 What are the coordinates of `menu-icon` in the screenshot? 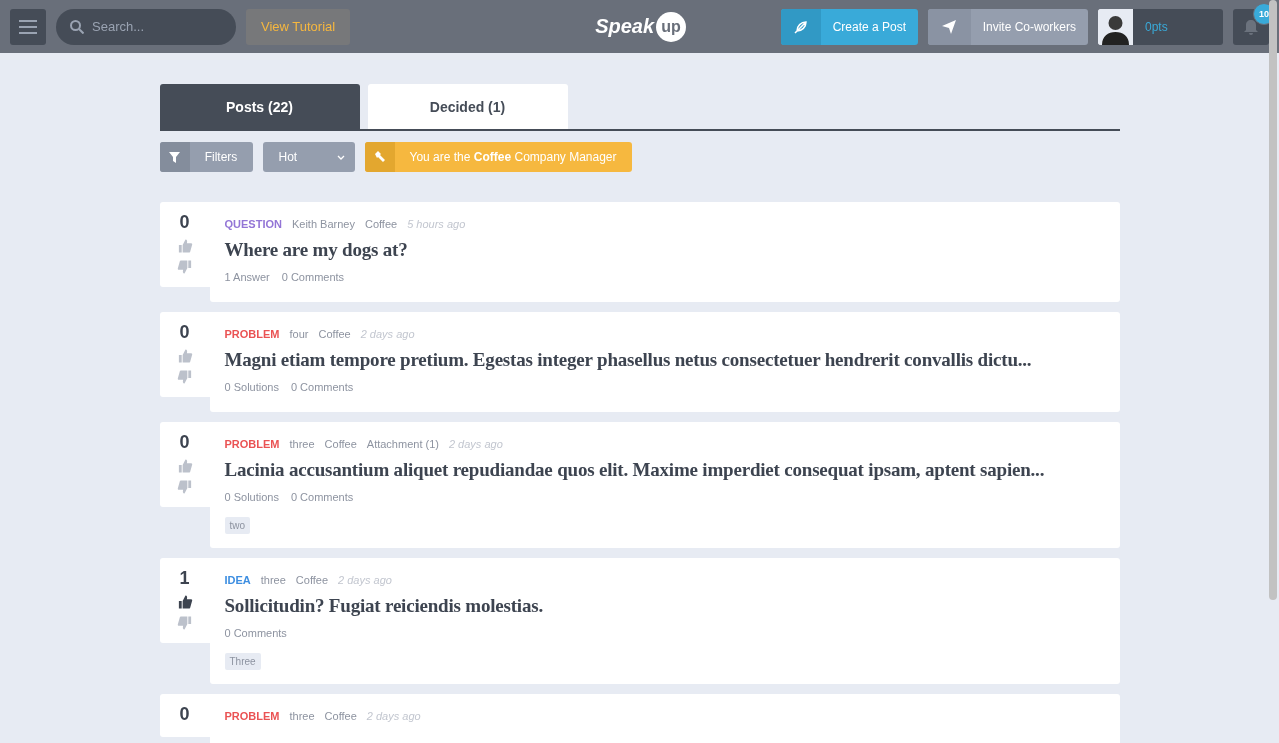 It's located at (28, 26).